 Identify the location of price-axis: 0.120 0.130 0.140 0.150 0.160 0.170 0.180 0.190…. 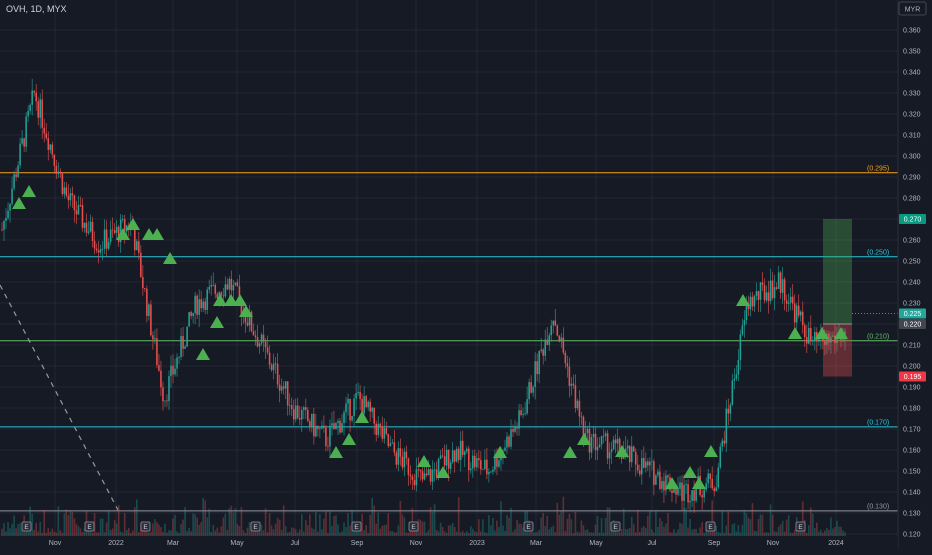
(914, 275).